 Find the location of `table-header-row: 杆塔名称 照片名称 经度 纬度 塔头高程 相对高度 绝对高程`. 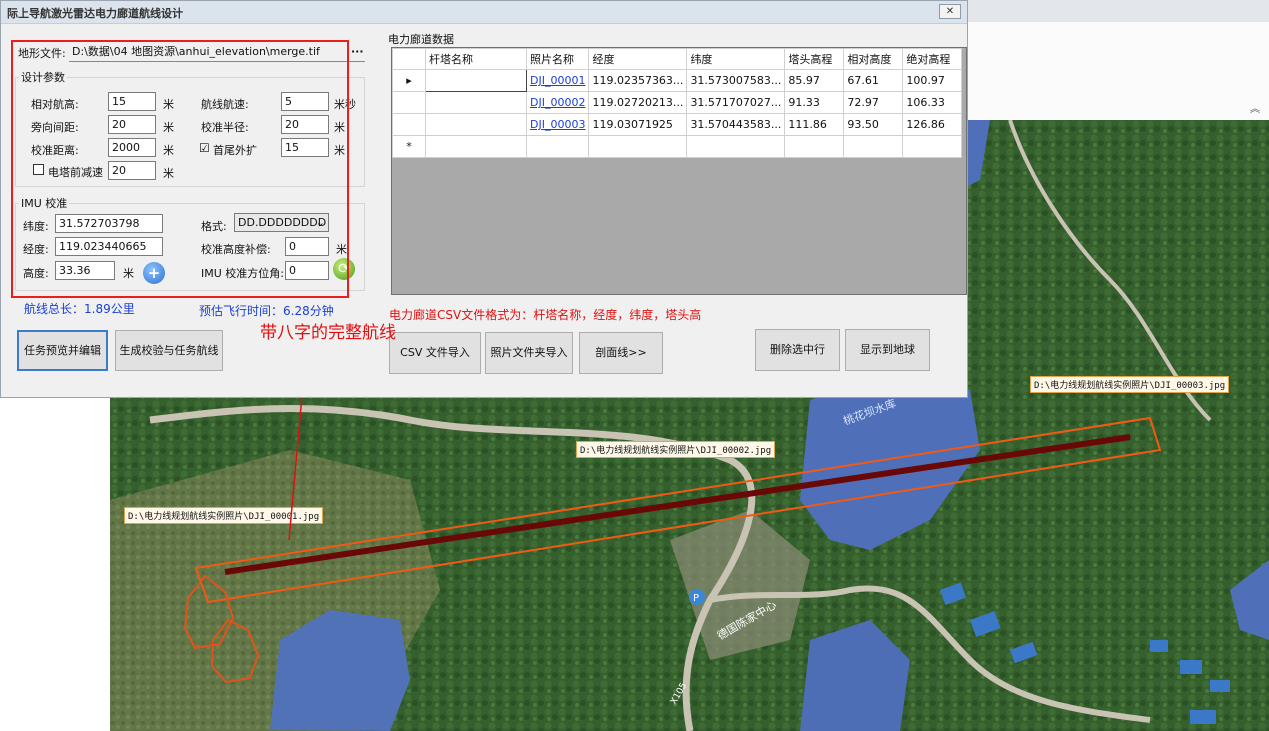

table-header-row: 杆塔名称 照片名称 经度 纬度 塔头高程 相对高度 绝对高程 is located at coordinates (677, 59).